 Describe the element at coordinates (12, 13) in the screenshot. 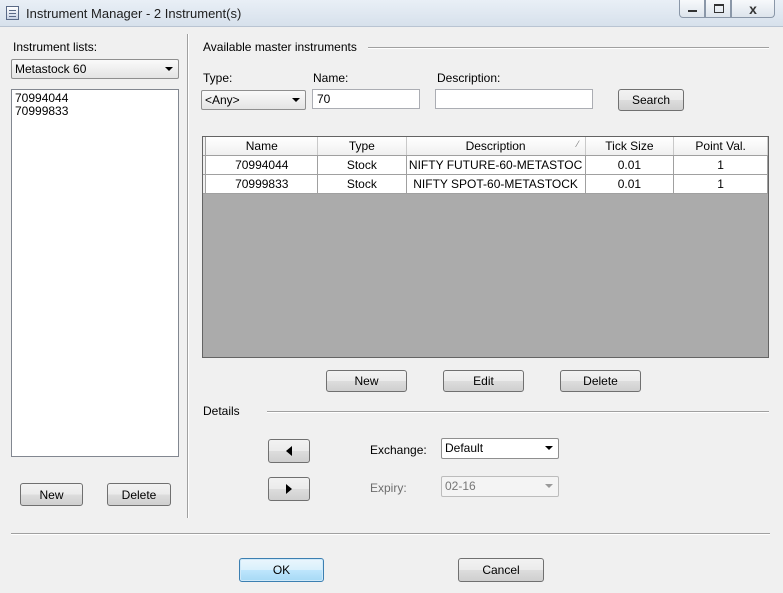

I see `app-icon` at that location.